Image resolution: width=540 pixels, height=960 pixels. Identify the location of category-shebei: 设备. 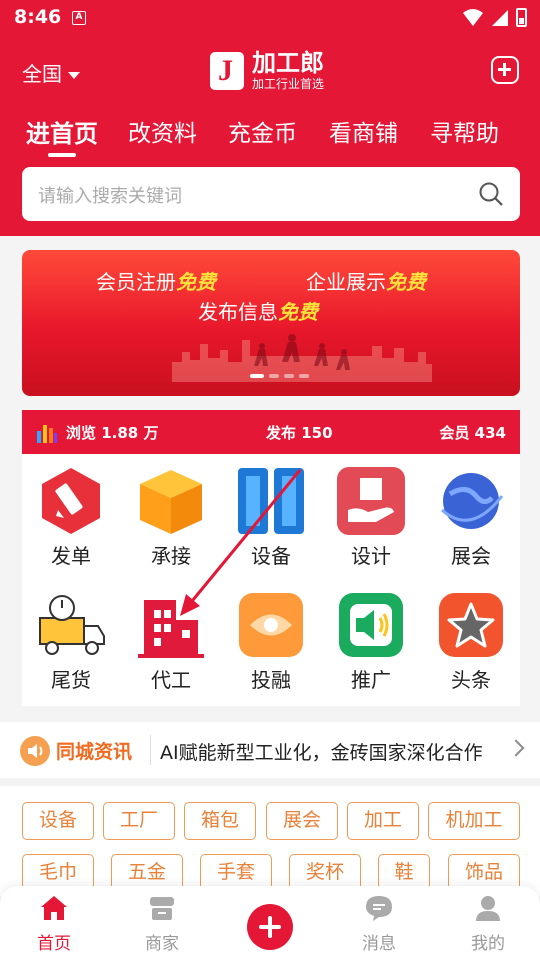
(271, 511).